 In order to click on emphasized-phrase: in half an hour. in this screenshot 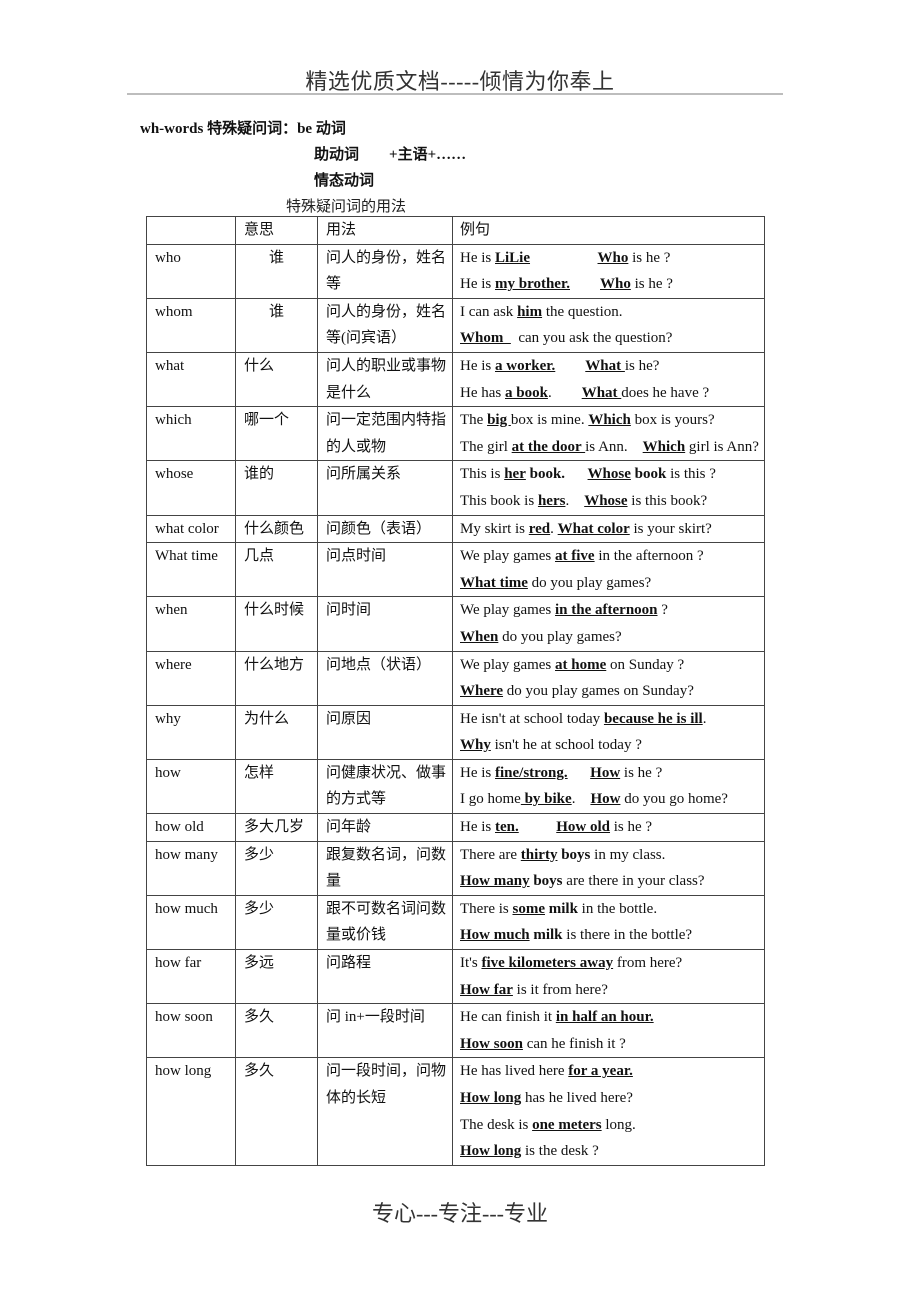, I will do `click(604, 1017)`.